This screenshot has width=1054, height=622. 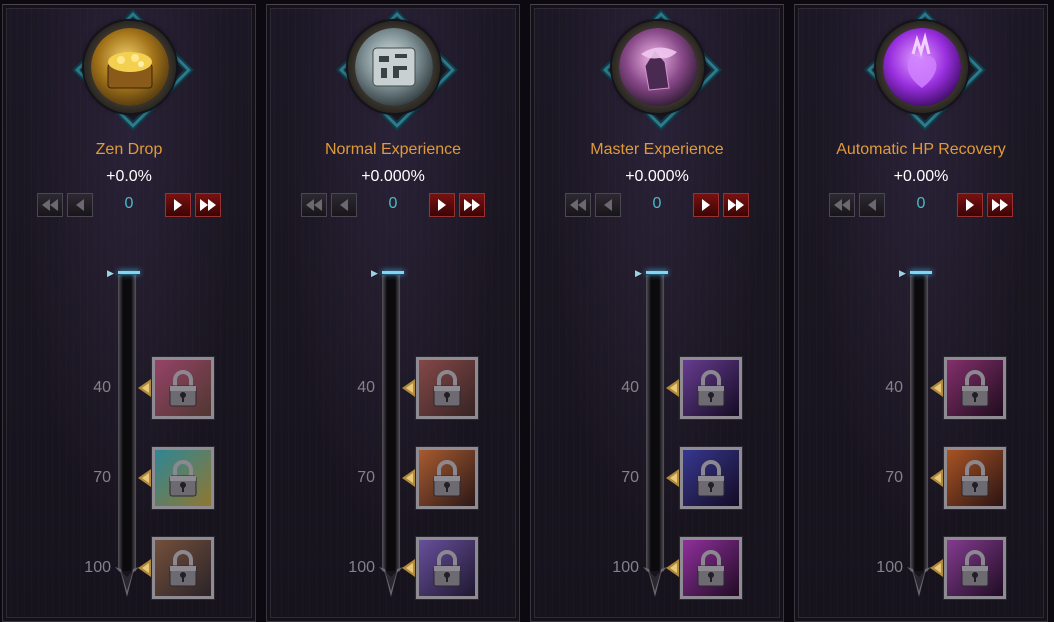 I want to click on locked-zen-reward-icon, so click(x=183, y=388).